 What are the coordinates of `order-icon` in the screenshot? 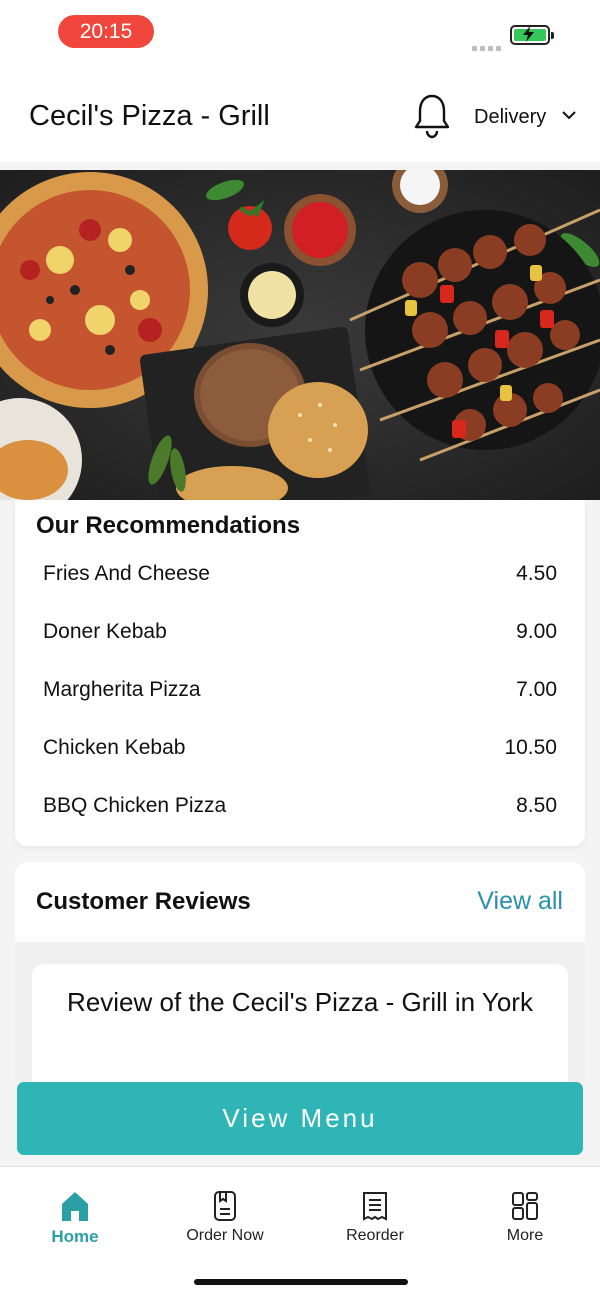 It's located at (225, 1206).